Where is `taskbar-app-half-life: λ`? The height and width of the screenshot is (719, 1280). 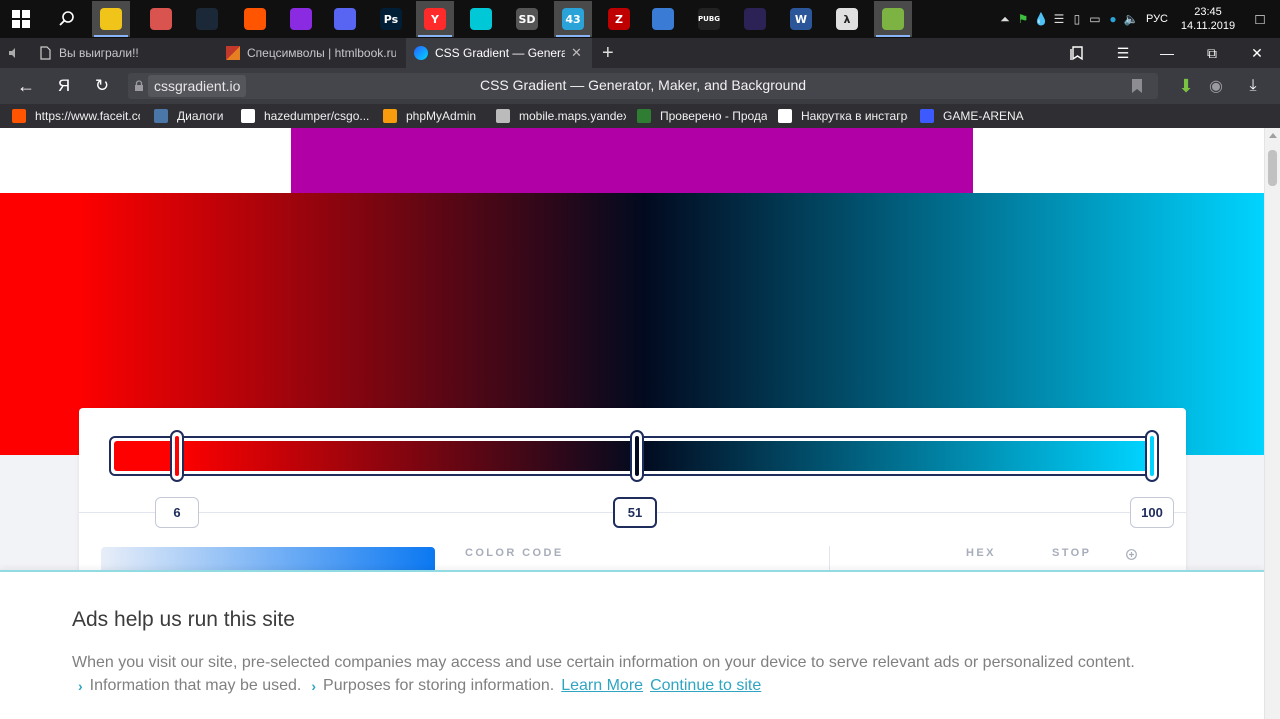 taskbar-app-half-life: λ is located at coordinates (847, 19).